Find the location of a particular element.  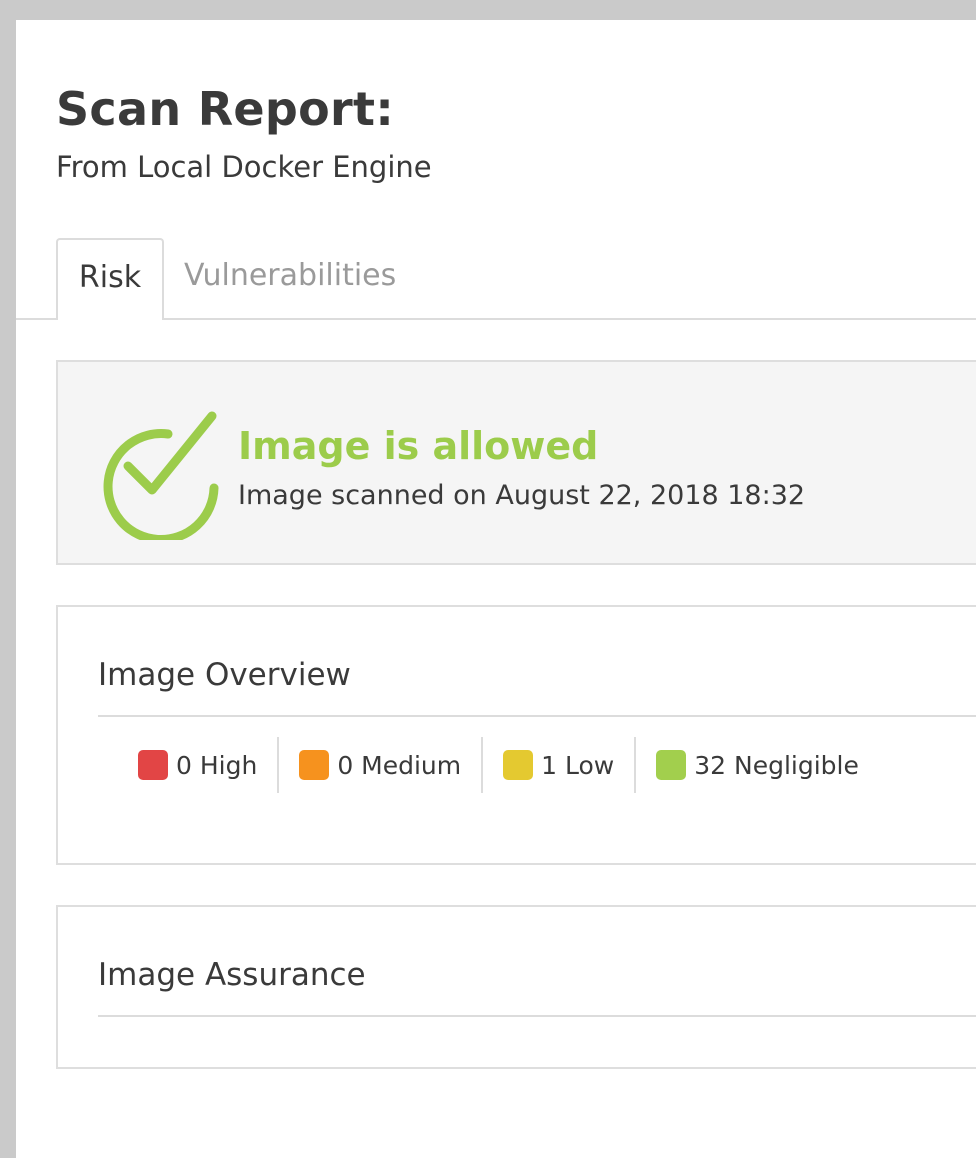

image-assurance-title: Image Assurance is located at coordinates (232, 975).